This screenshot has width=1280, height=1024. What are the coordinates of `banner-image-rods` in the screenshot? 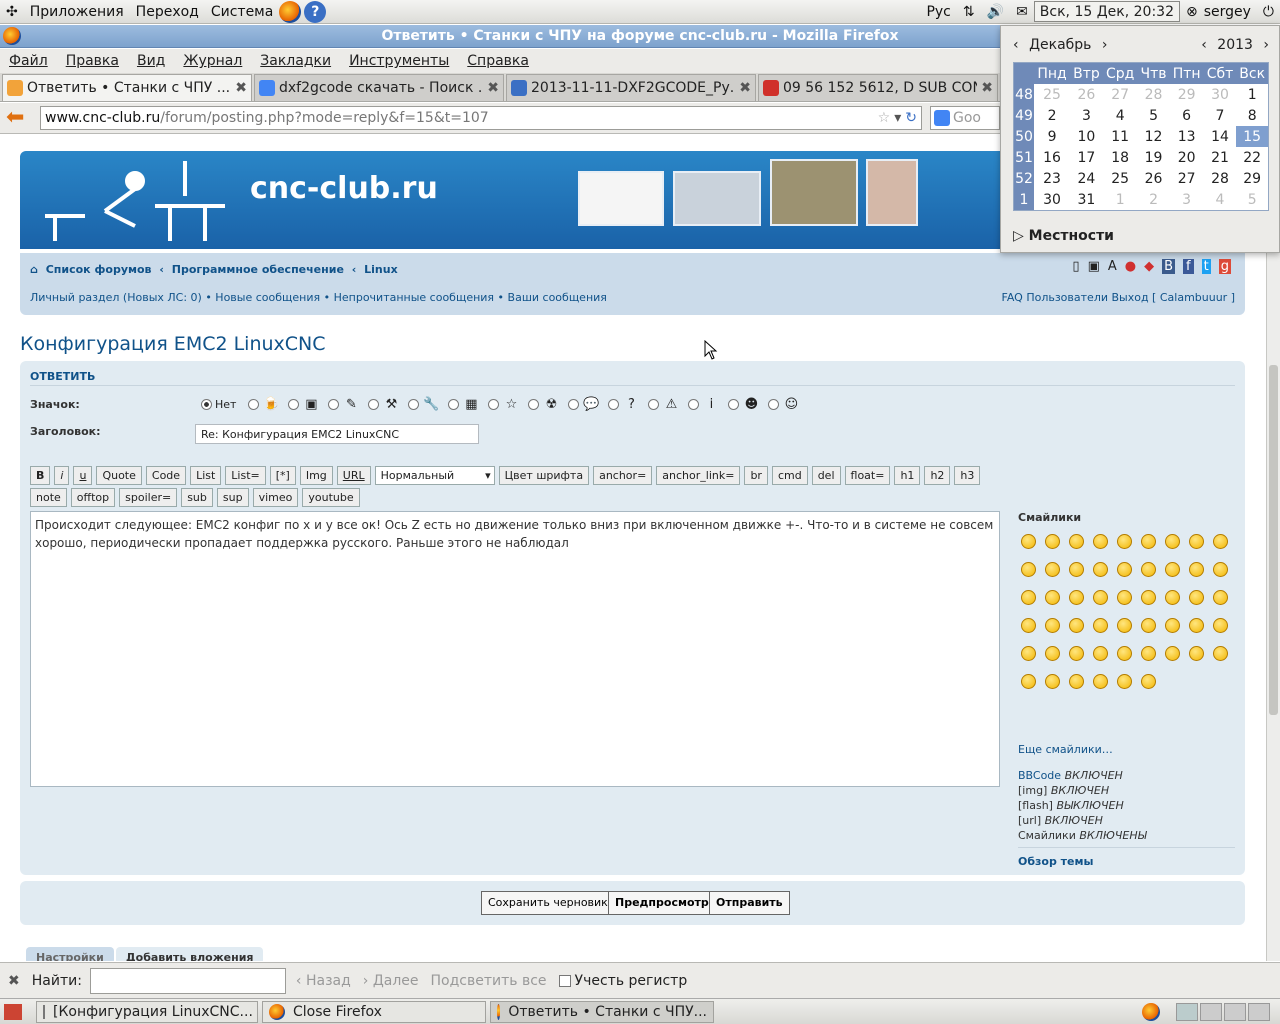 It's located at (814, 192).